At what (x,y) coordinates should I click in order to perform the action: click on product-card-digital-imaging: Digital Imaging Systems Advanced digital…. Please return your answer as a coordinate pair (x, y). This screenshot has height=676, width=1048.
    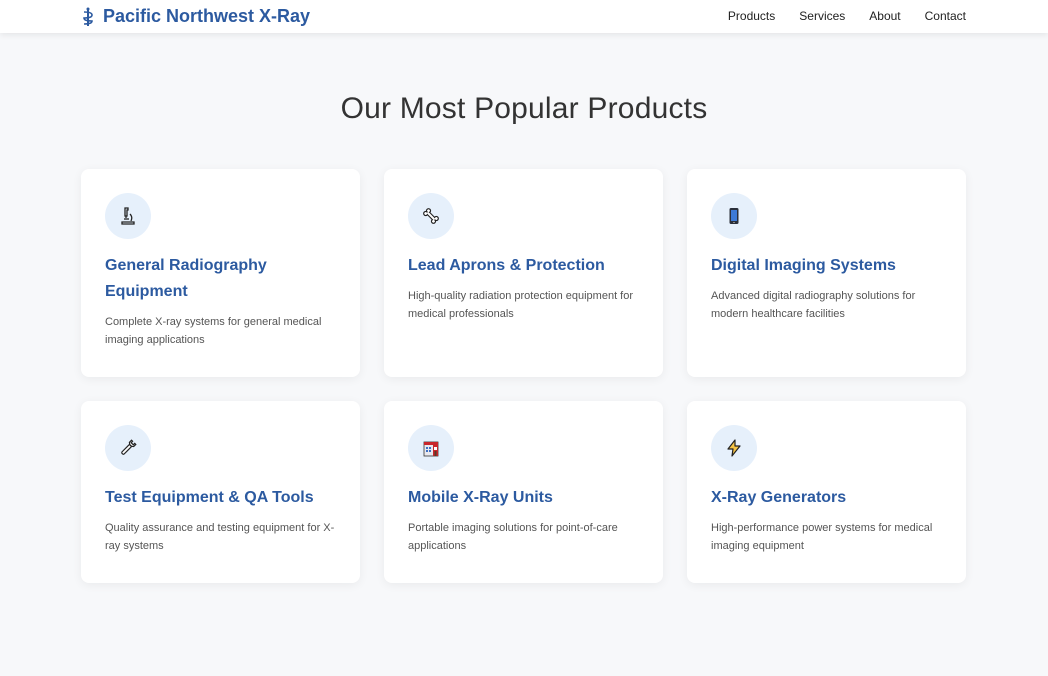
    Looking at the image, I should click on (826, 273).